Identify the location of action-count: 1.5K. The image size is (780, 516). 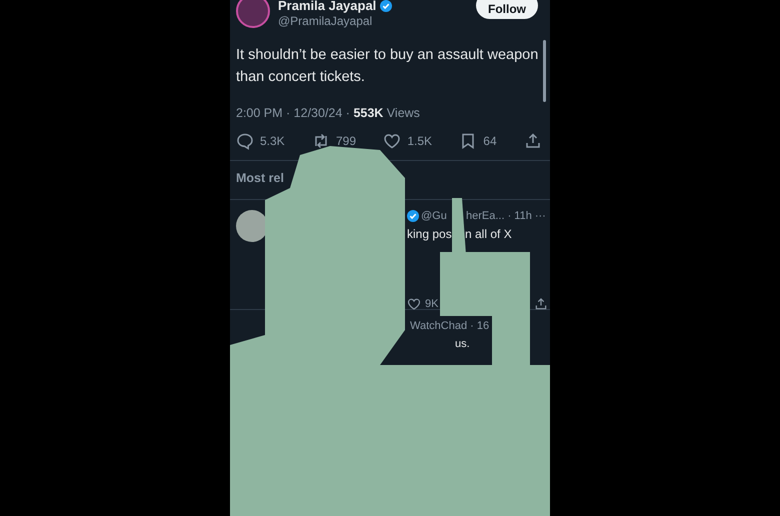
(419, 141).